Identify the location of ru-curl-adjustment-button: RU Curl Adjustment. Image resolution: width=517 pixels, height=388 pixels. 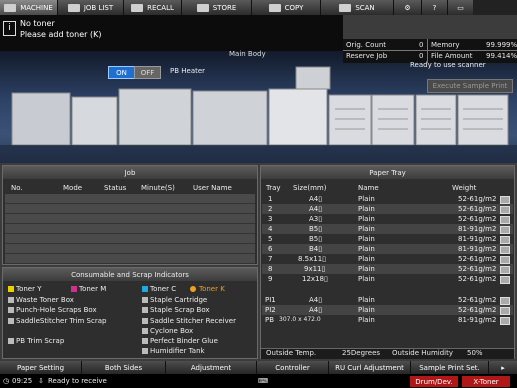
(370, 367).